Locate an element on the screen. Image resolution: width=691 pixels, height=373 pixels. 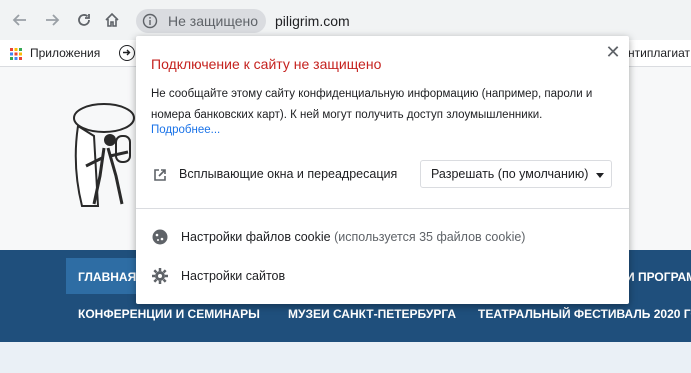
nav-item-theatre-festival: ТЕАТРАЛЬНЫЙ ФЕСТИВАЛЬ 2020 ГО is located at coordinates (584, 314).